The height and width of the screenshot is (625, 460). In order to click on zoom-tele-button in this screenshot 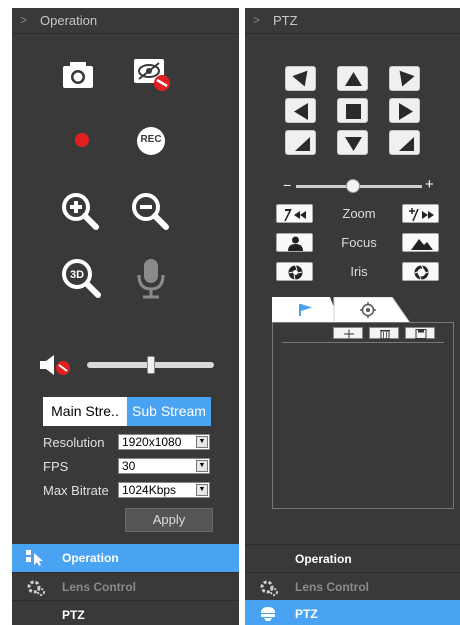, I will do `click(420, 213)`.